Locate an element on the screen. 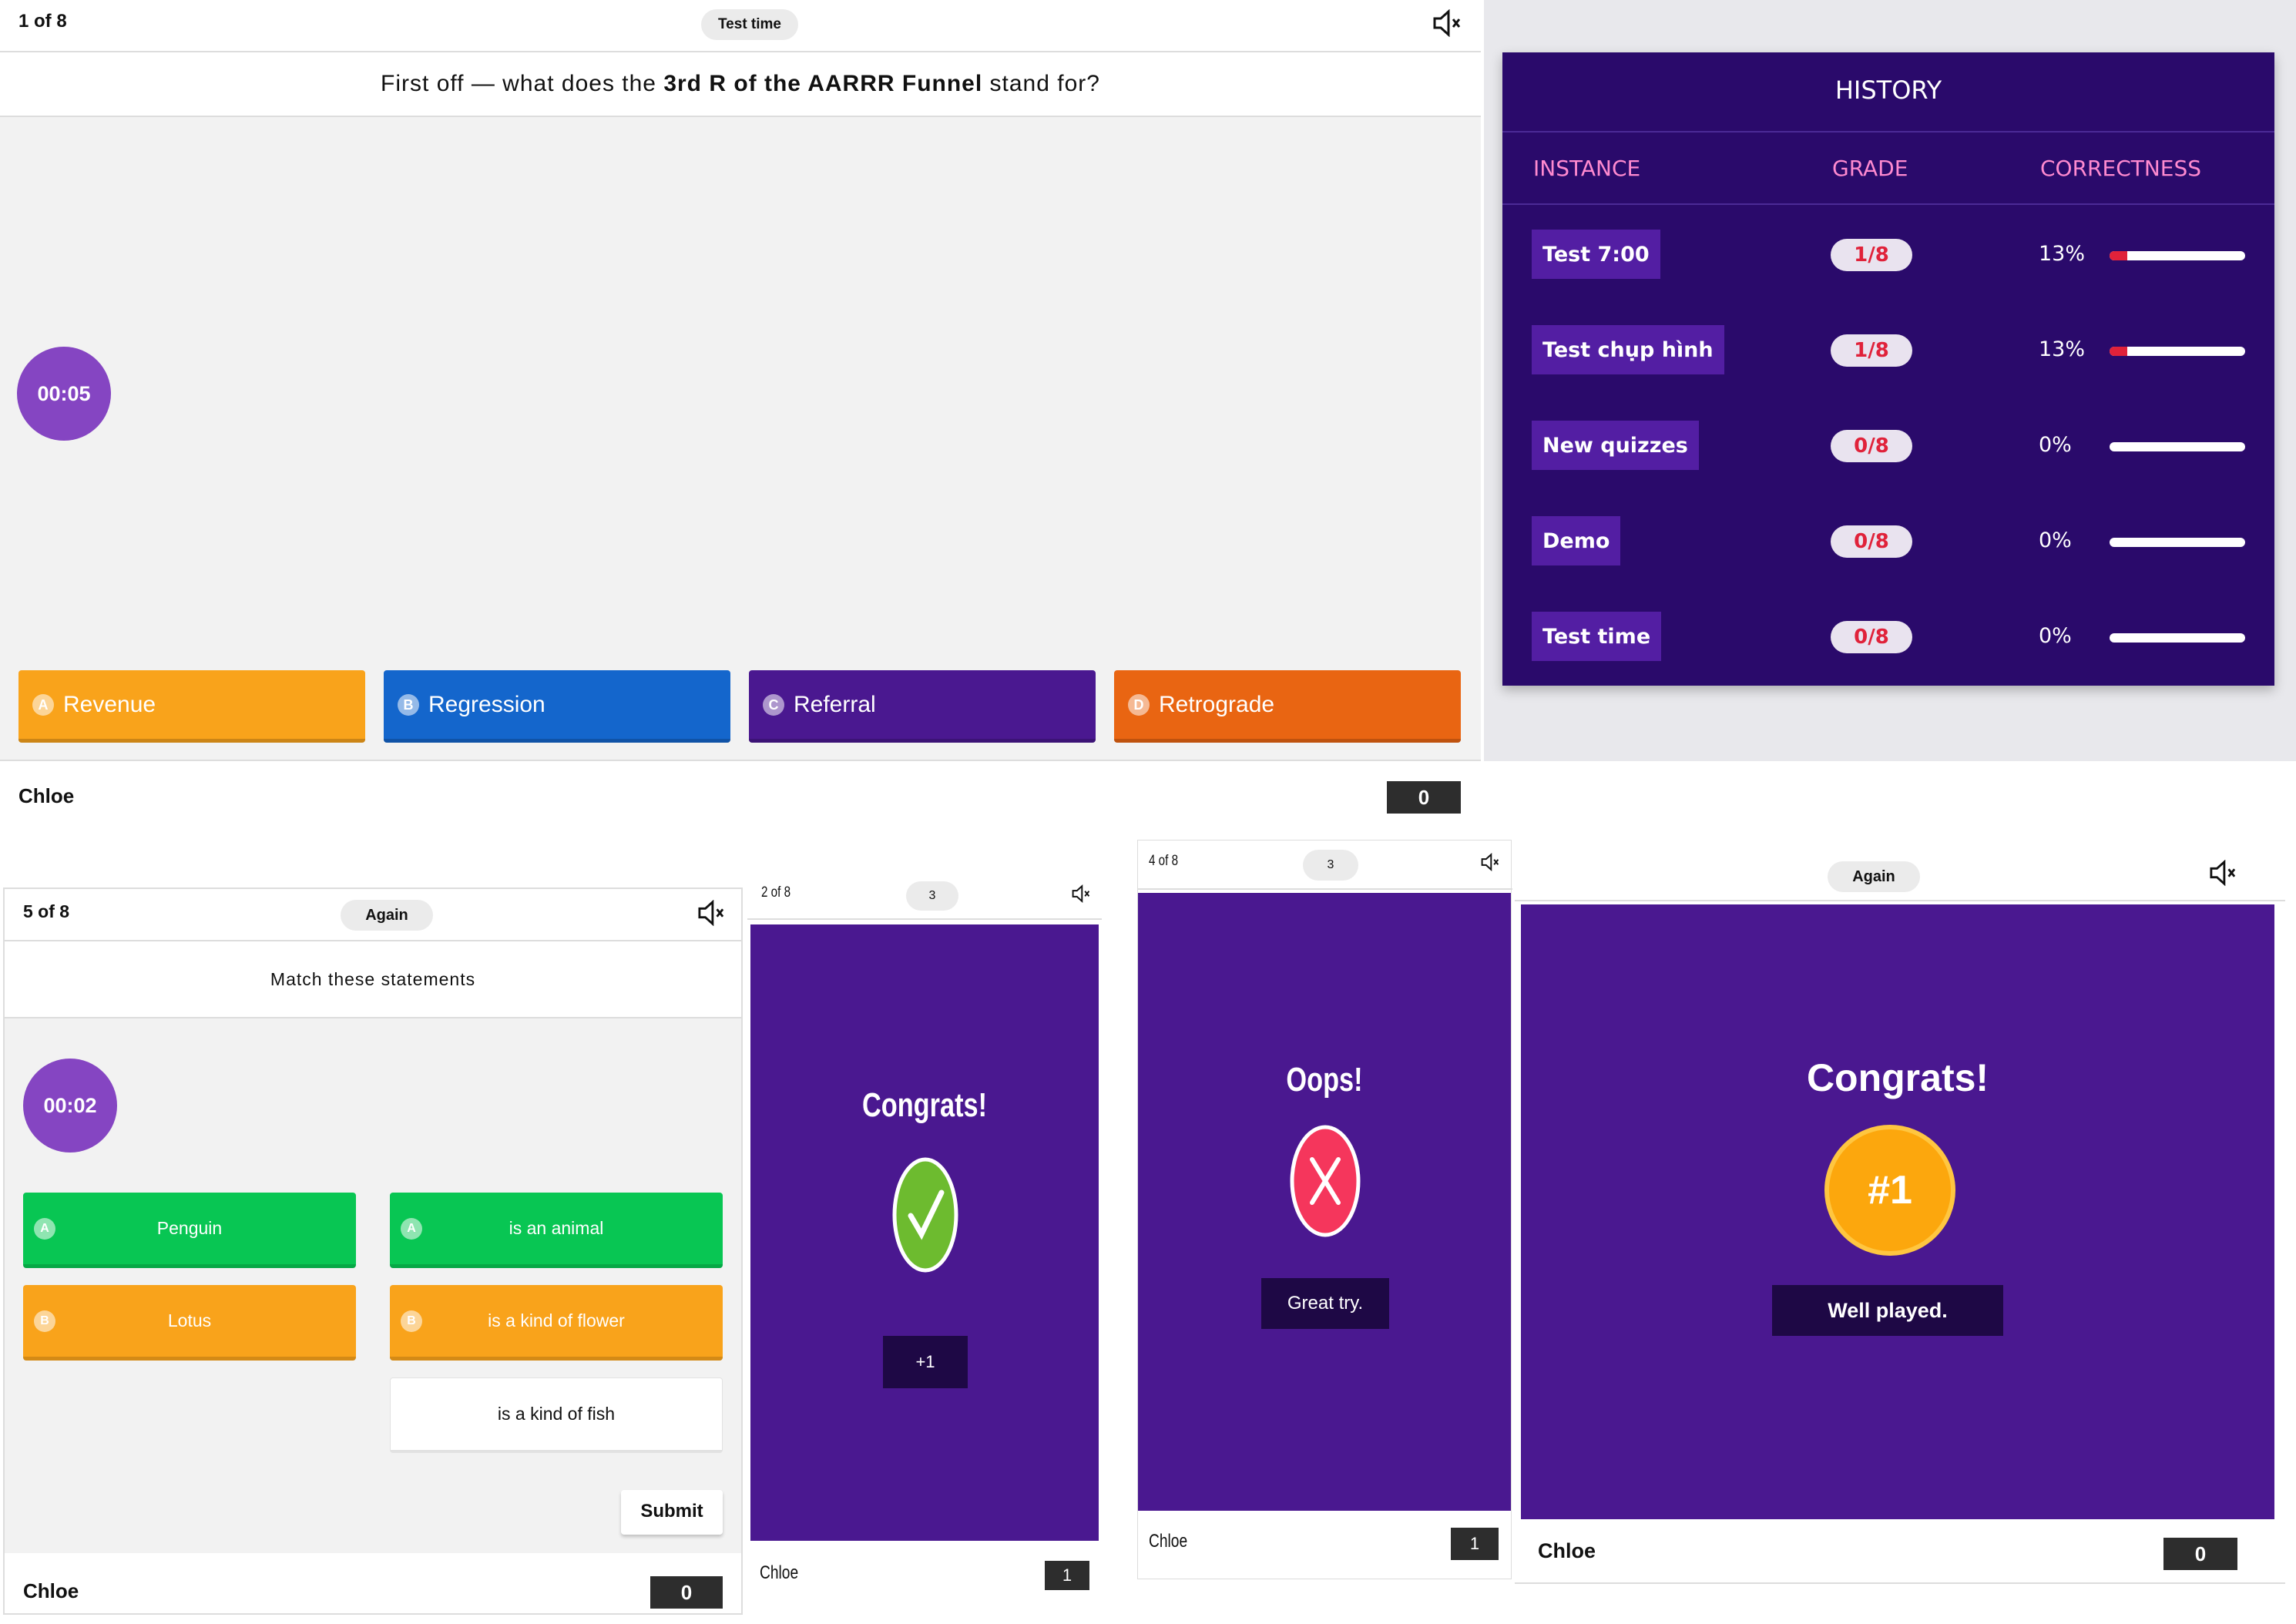  result-heading: Oops! is located at coordinates (1325, 1080).